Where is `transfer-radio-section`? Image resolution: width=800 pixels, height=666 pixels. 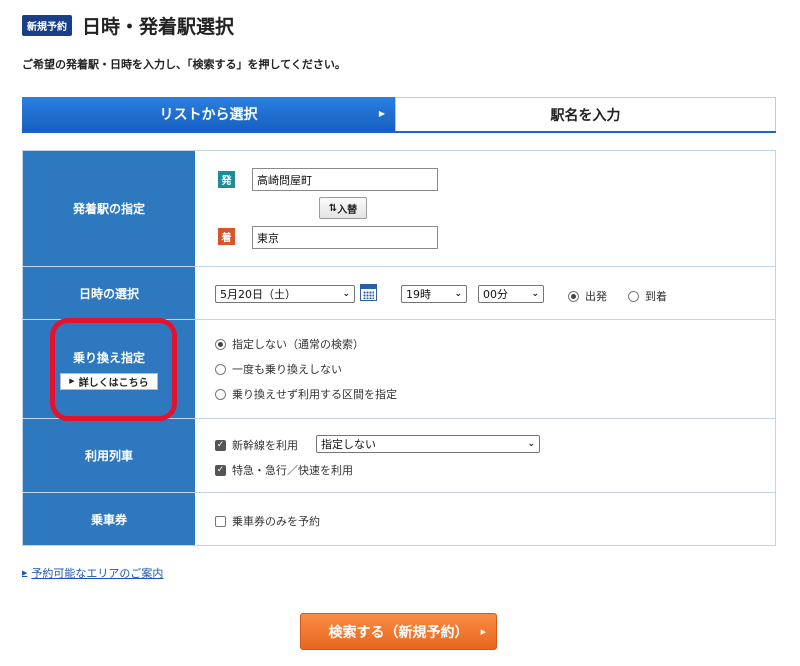
transfer-radio-section is located at coordinates (220, 394).